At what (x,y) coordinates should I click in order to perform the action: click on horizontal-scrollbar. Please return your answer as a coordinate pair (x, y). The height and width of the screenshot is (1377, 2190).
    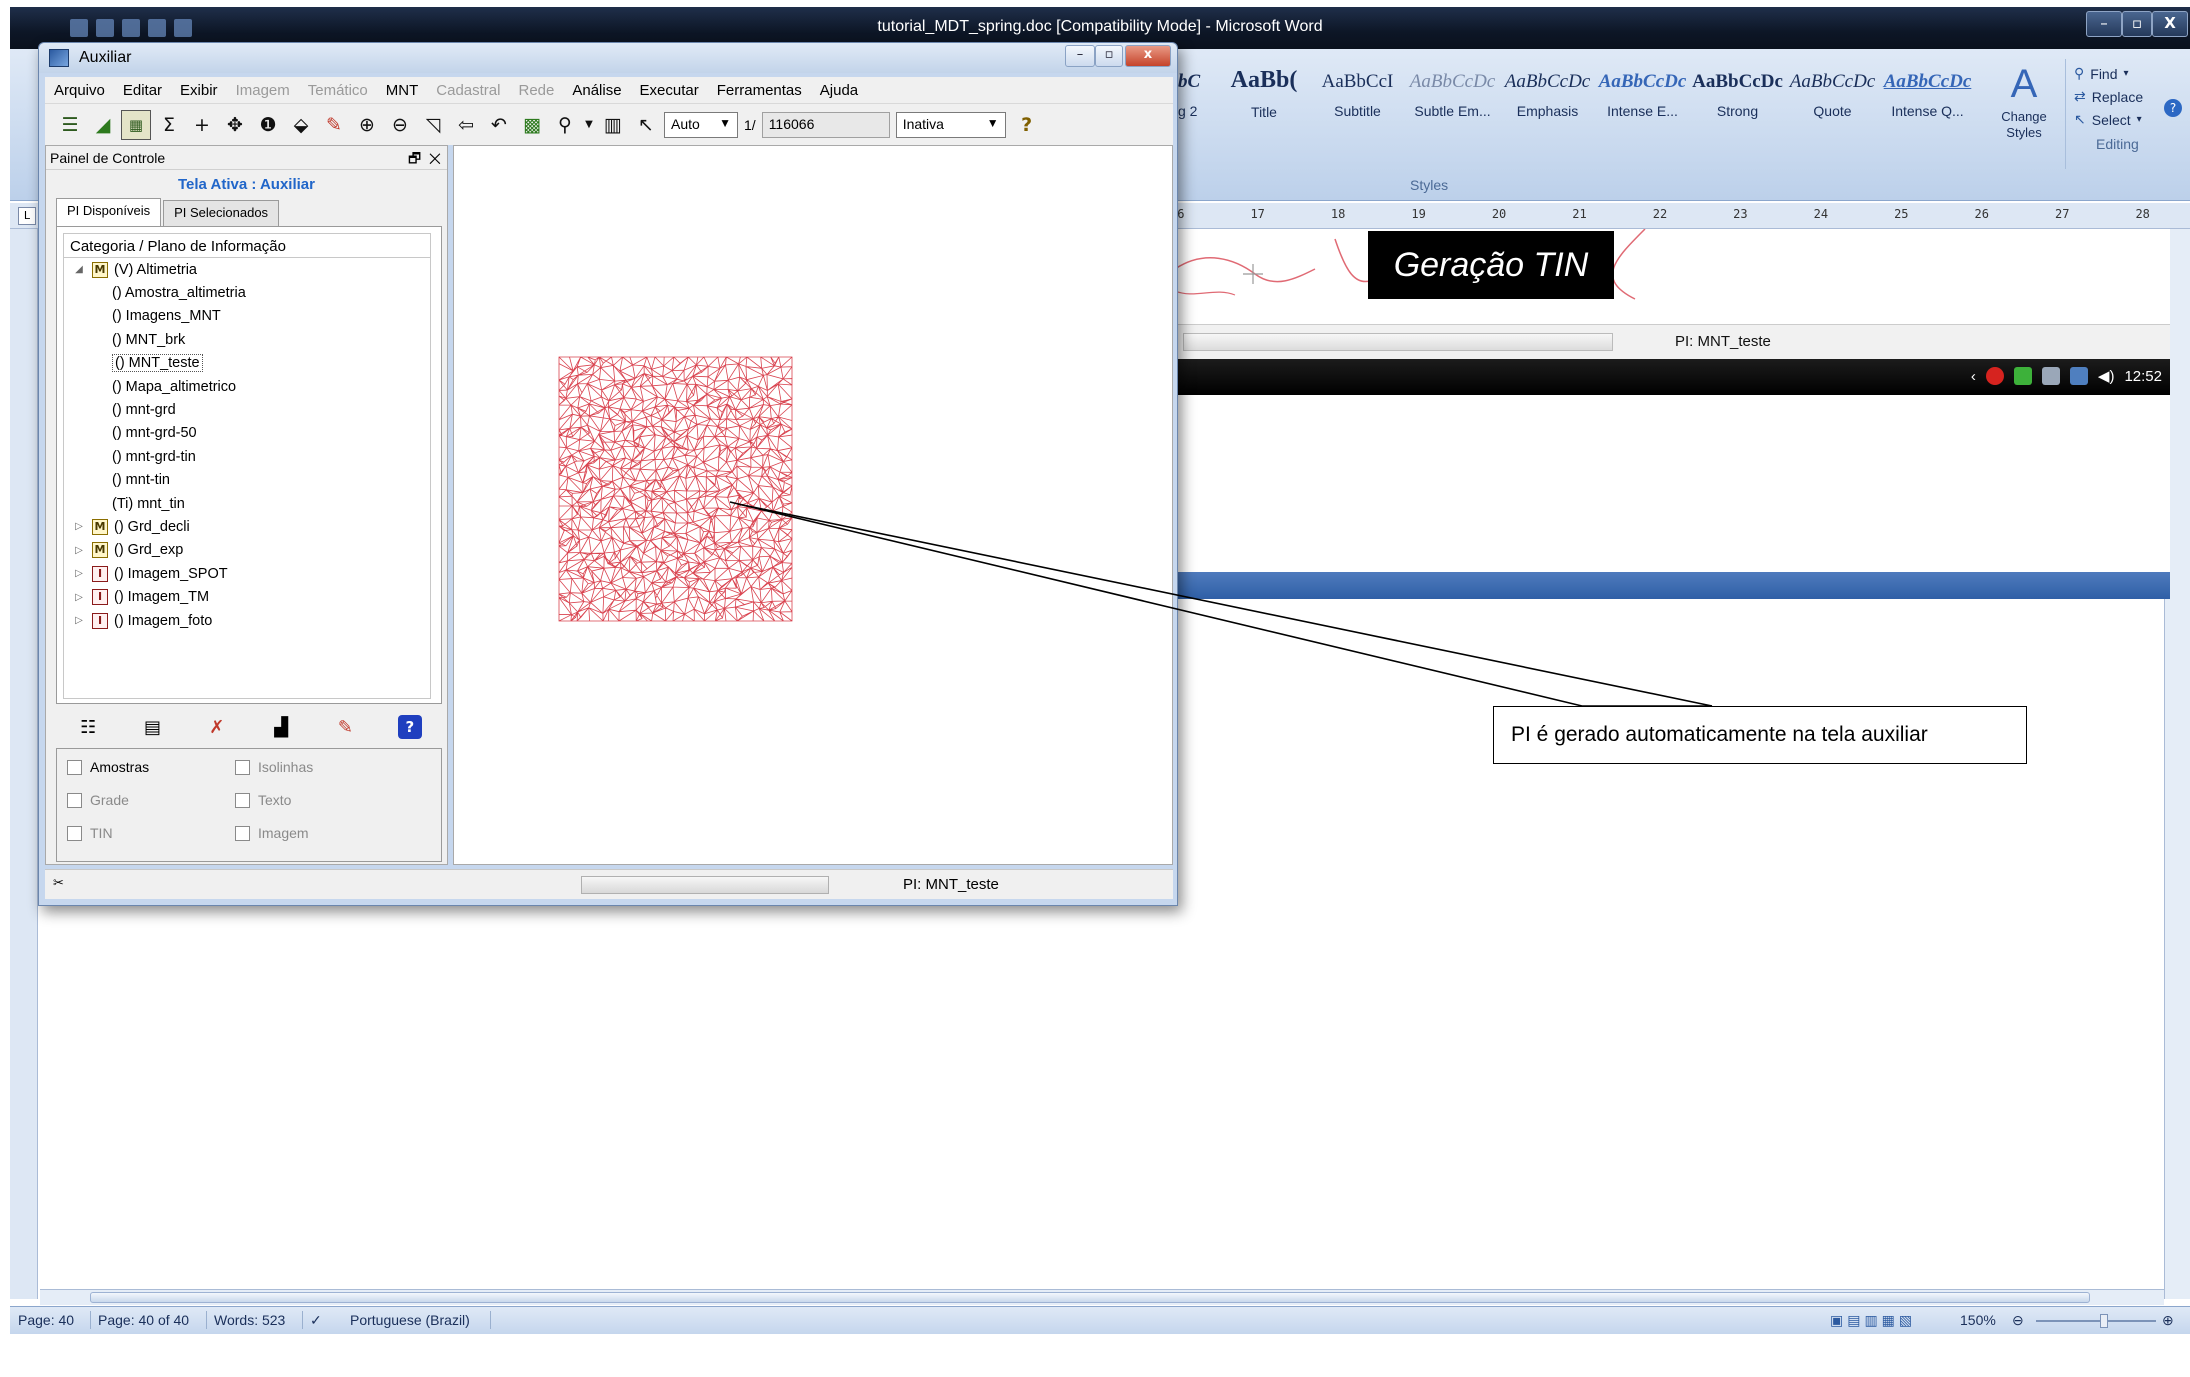
    Looking at the image, I should click on (1102, 1297).